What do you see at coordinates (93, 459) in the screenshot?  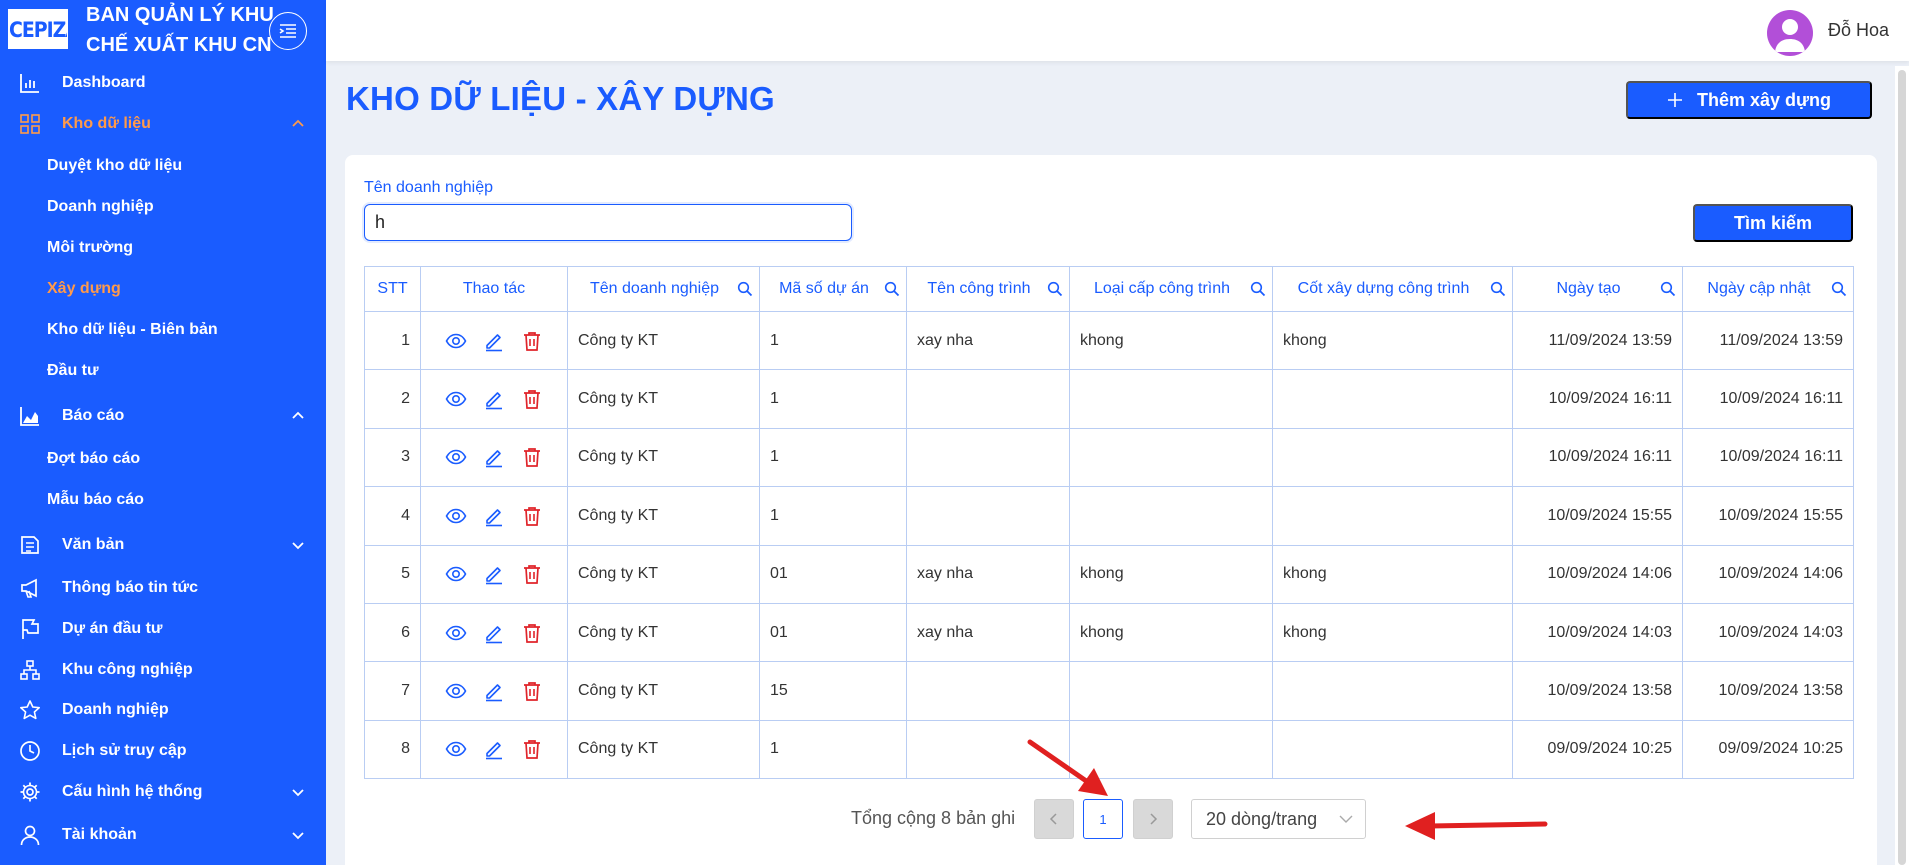 I see `sidebar-sub-dot-bao-cao: Đợt báo cáo` at bounding box center [93, 459].